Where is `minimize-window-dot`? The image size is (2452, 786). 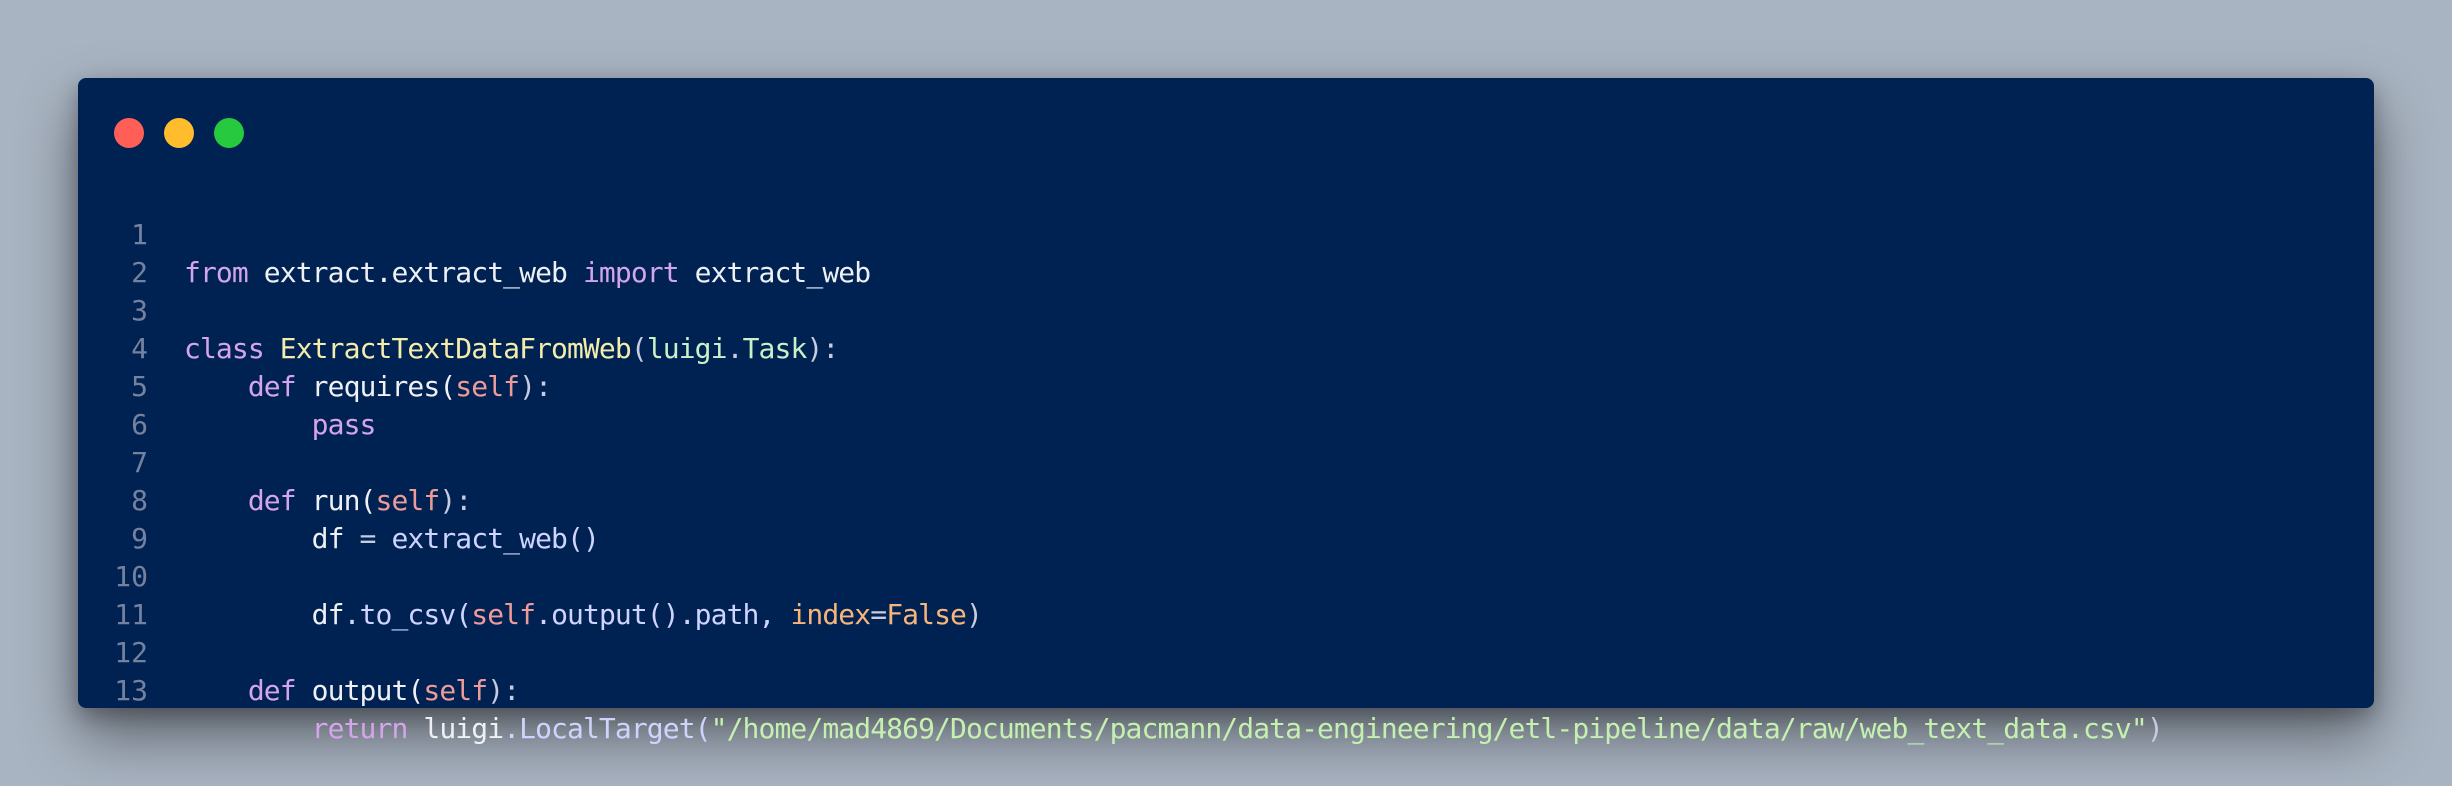 minimize-window-dot is located at coordinates (179, 133).